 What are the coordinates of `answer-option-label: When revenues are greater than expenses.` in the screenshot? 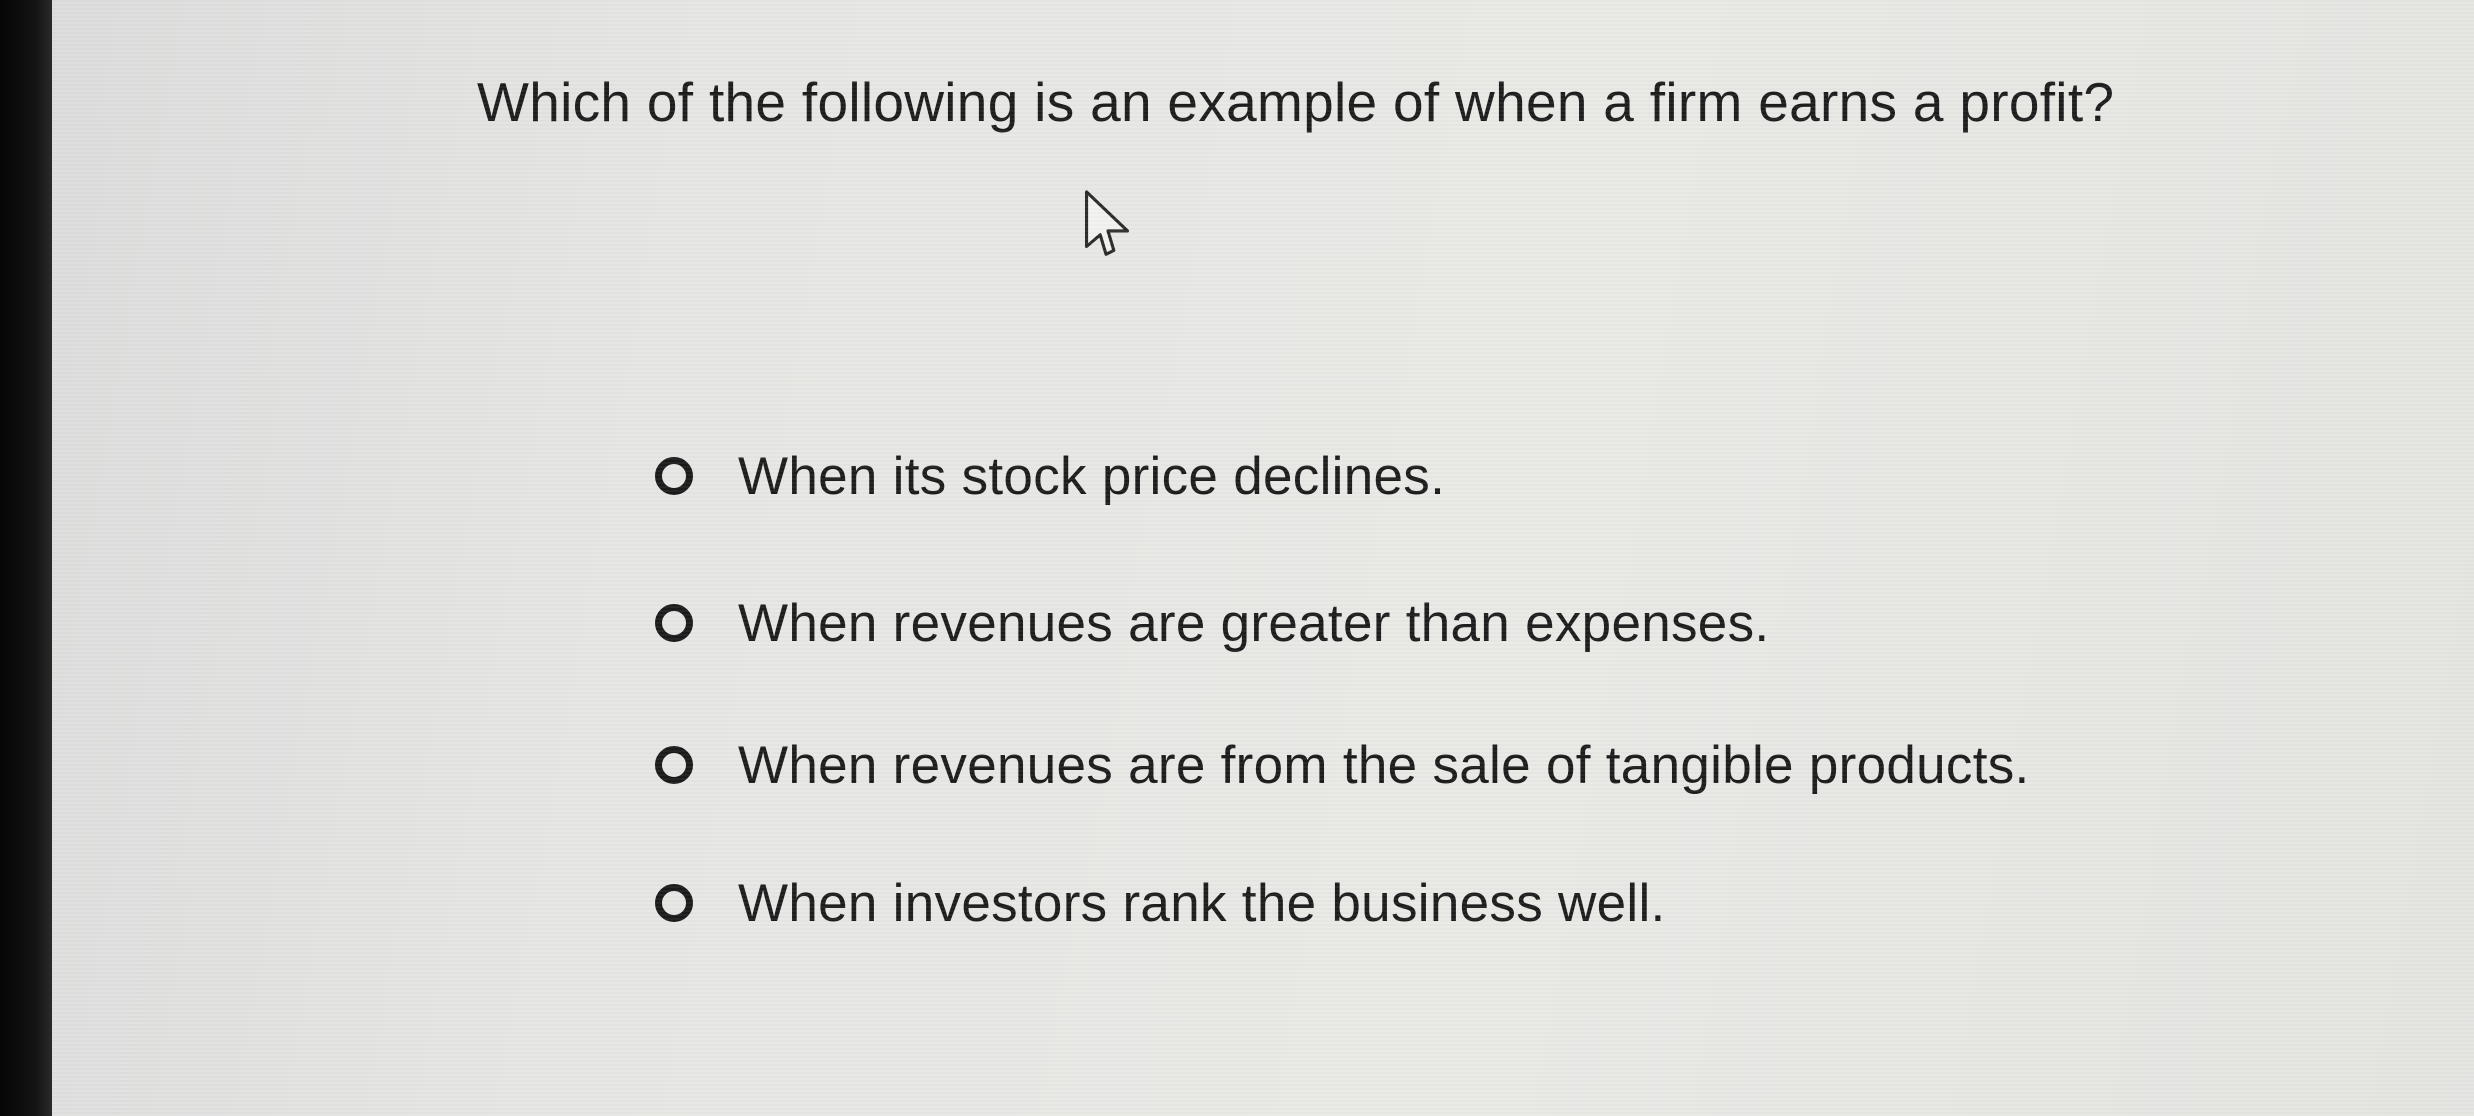 It's located at (1254, 623).